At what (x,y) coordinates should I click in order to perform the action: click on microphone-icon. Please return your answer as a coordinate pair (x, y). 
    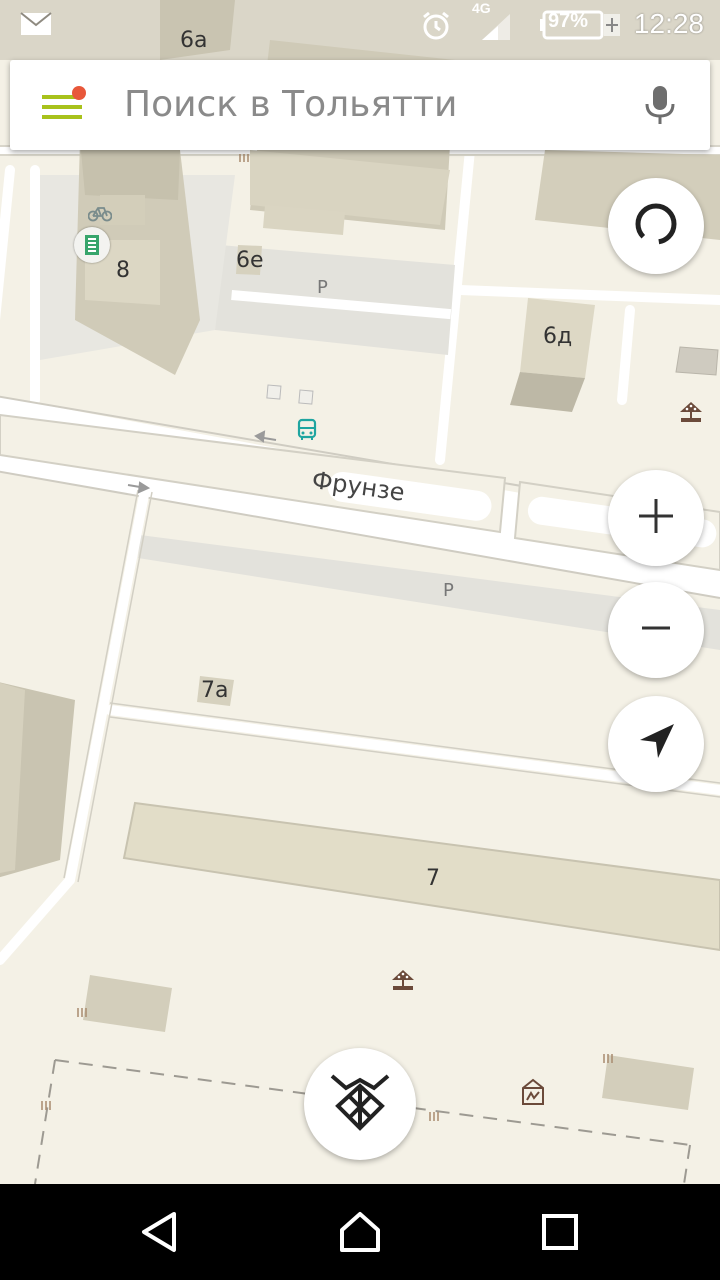
    Looking at the image, I should click on (660, 105).